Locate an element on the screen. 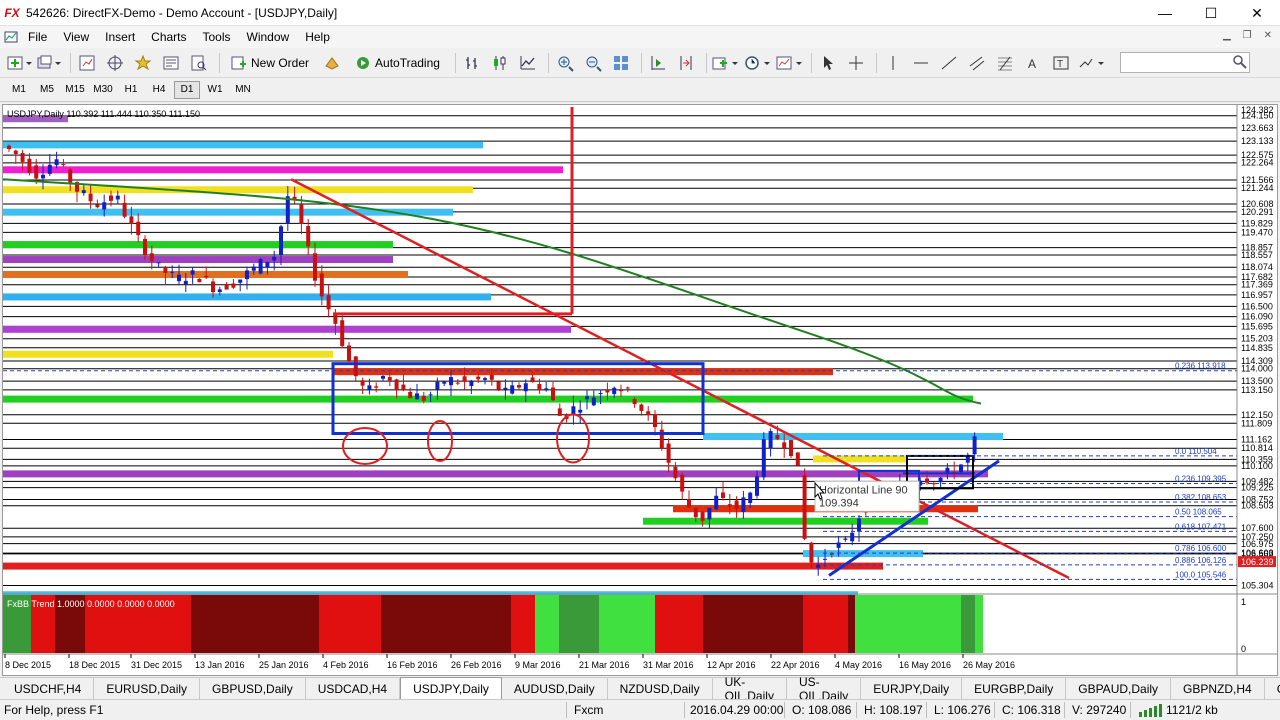 The width and height of the screenshot is (1280, 720). templates-button is located at coordinates (789, 63).